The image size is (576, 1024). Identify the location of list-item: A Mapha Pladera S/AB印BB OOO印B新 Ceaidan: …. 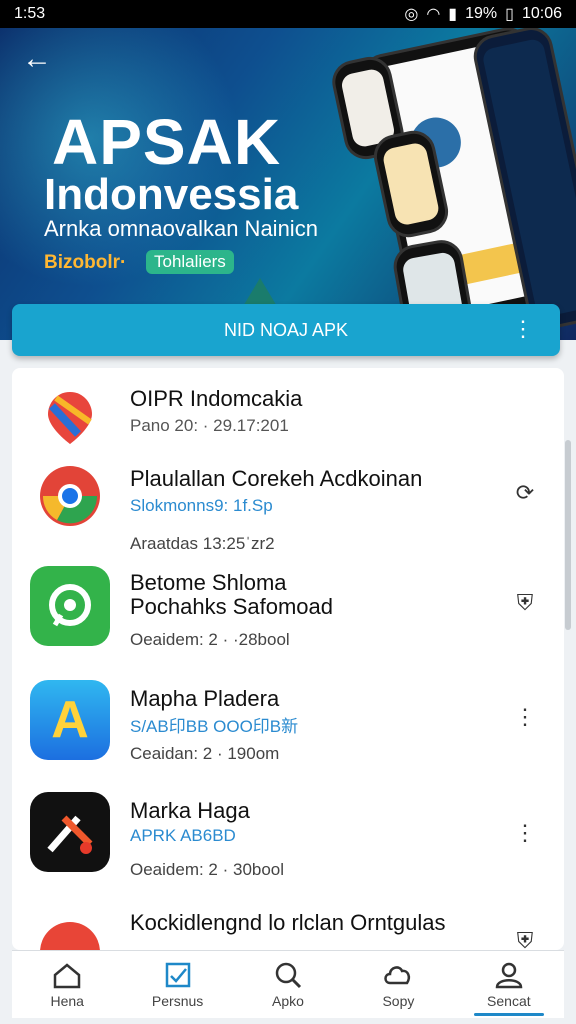
(288, 729).